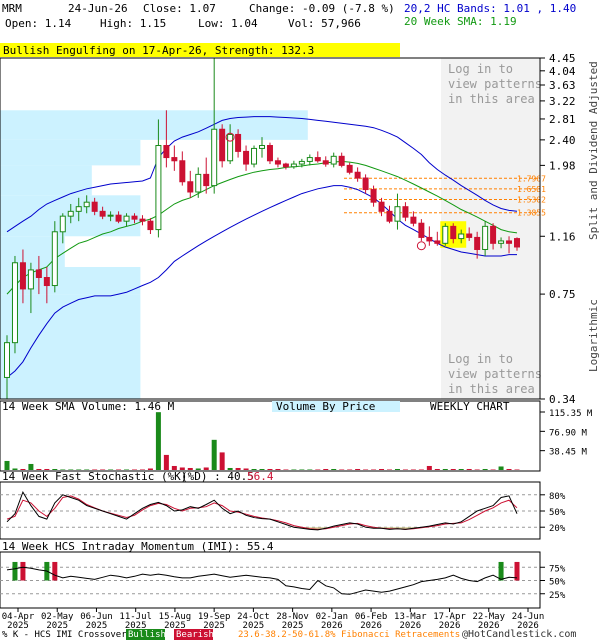 The width and height of the screenshot is (600, 640). What do you see at coordinates (260, 476) in the screenshot?
I see `stochastic-d-value: 56.4` at bounding box center [260, 476].